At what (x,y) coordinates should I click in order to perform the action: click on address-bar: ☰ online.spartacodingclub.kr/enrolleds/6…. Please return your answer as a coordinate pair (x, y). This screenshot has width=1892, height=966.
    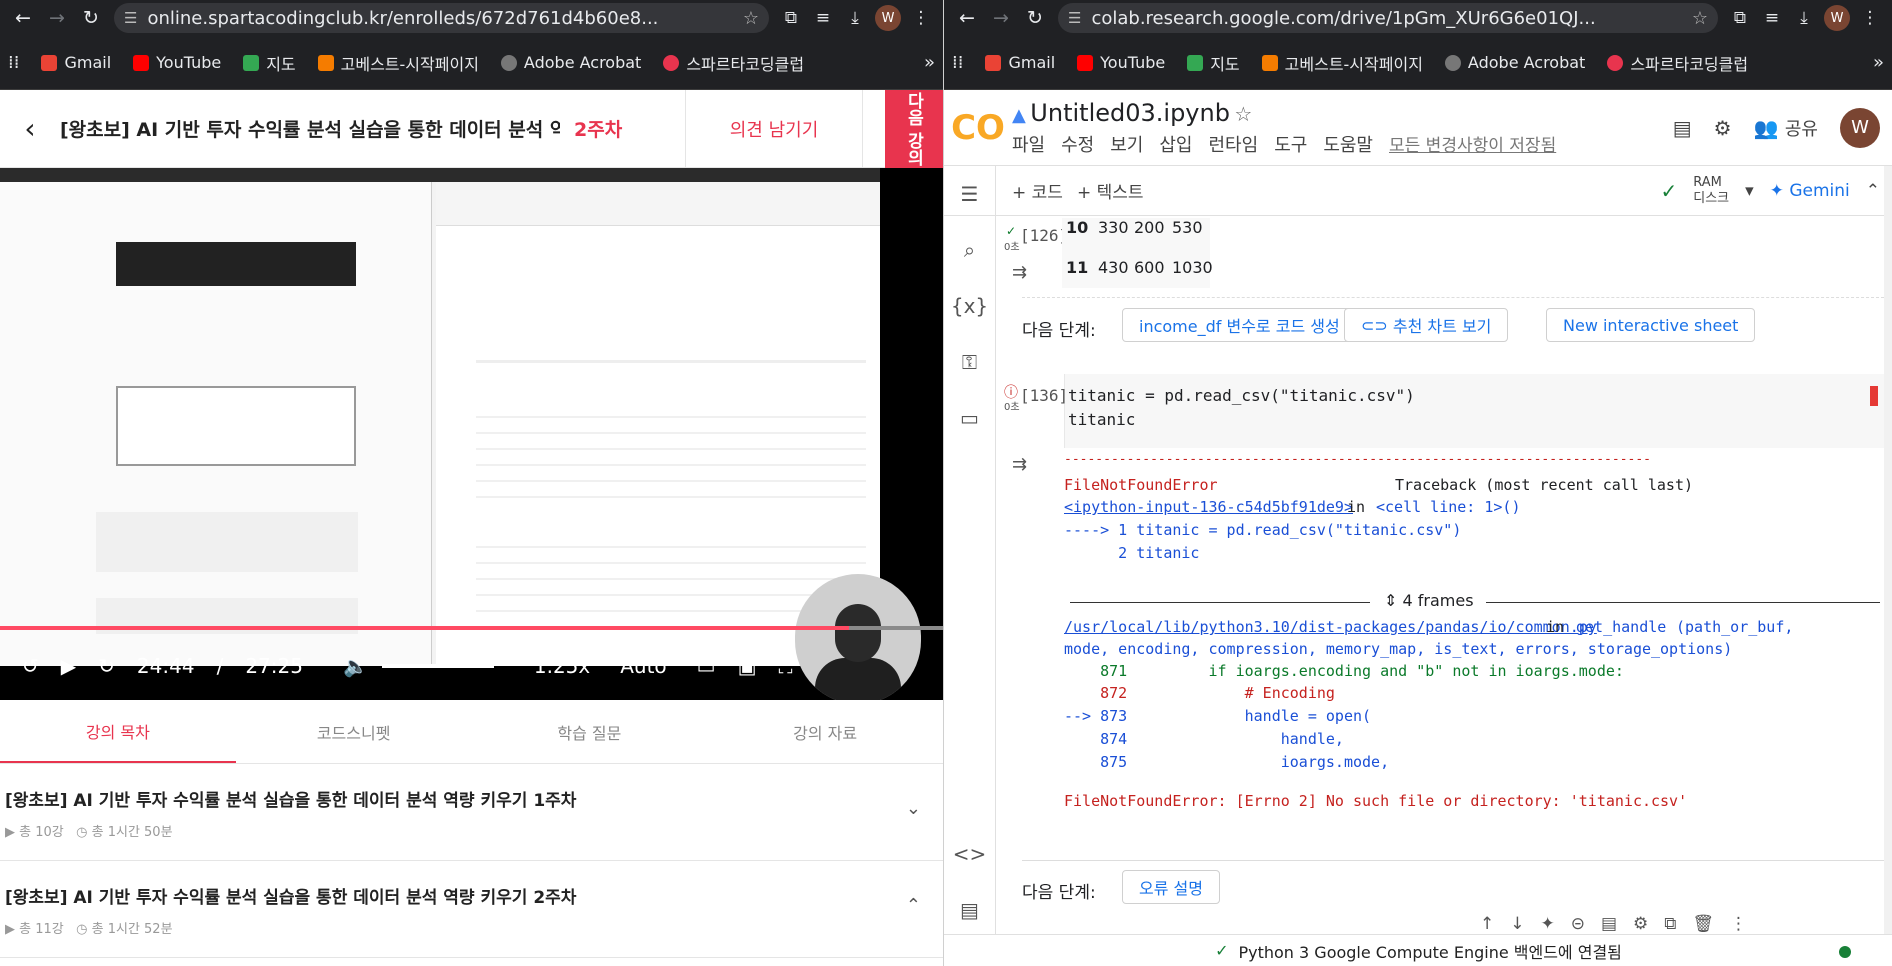
    Looking at the image, I should click on (441, 18).